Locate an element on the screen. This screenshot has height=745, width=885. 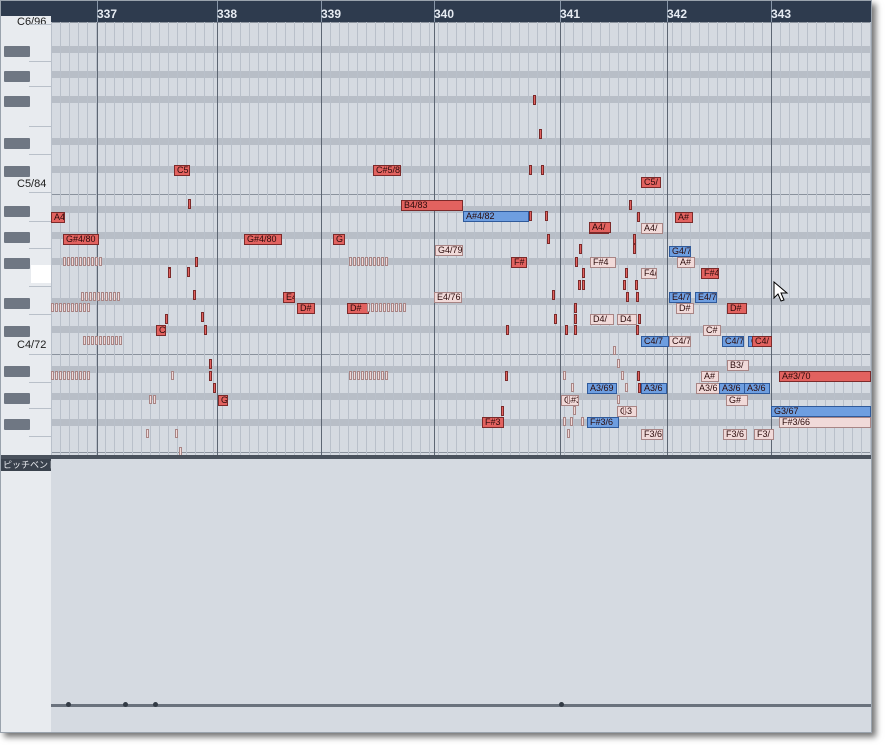
midi-note: C5/ is located at coordinates (651, 182).